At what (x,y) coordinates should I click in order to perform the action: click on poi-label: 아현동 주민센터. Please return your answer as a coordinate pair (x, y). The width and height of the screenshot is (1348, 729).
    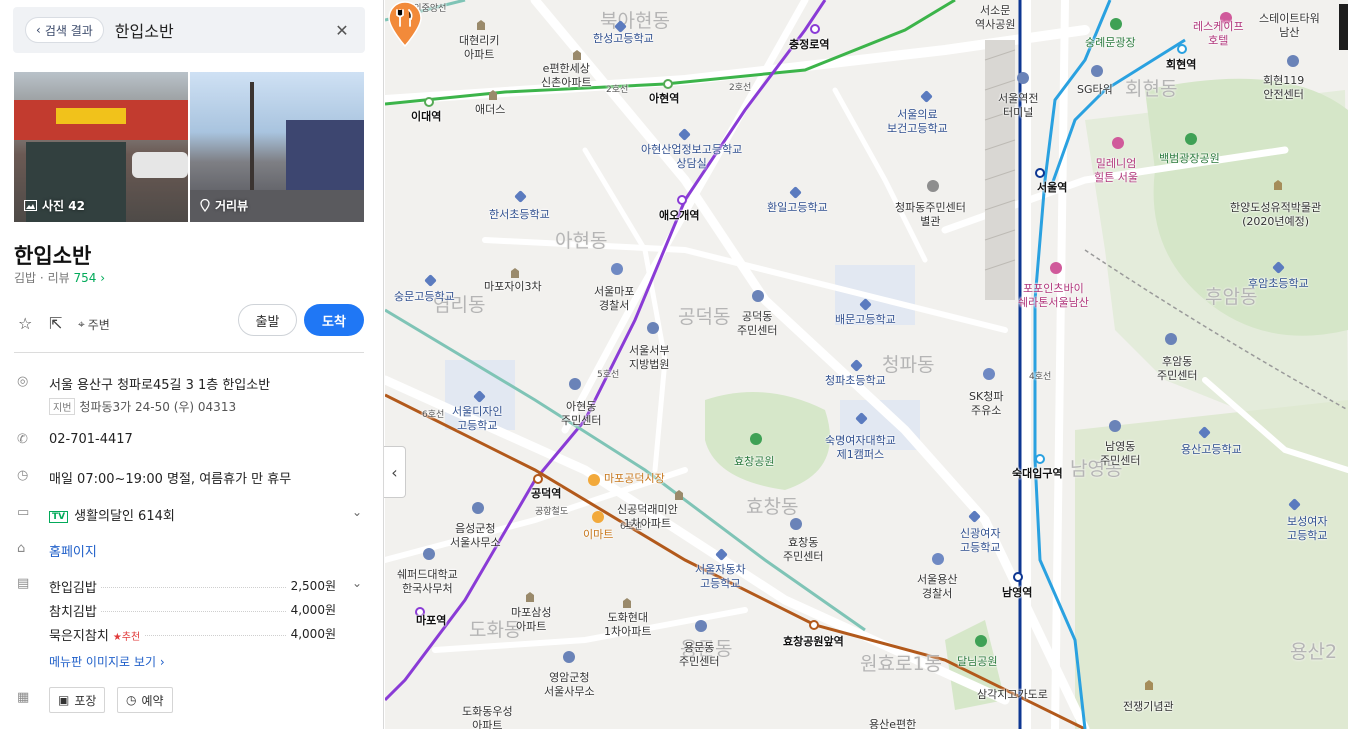
    Looking at the image, I should click on (581, 414).